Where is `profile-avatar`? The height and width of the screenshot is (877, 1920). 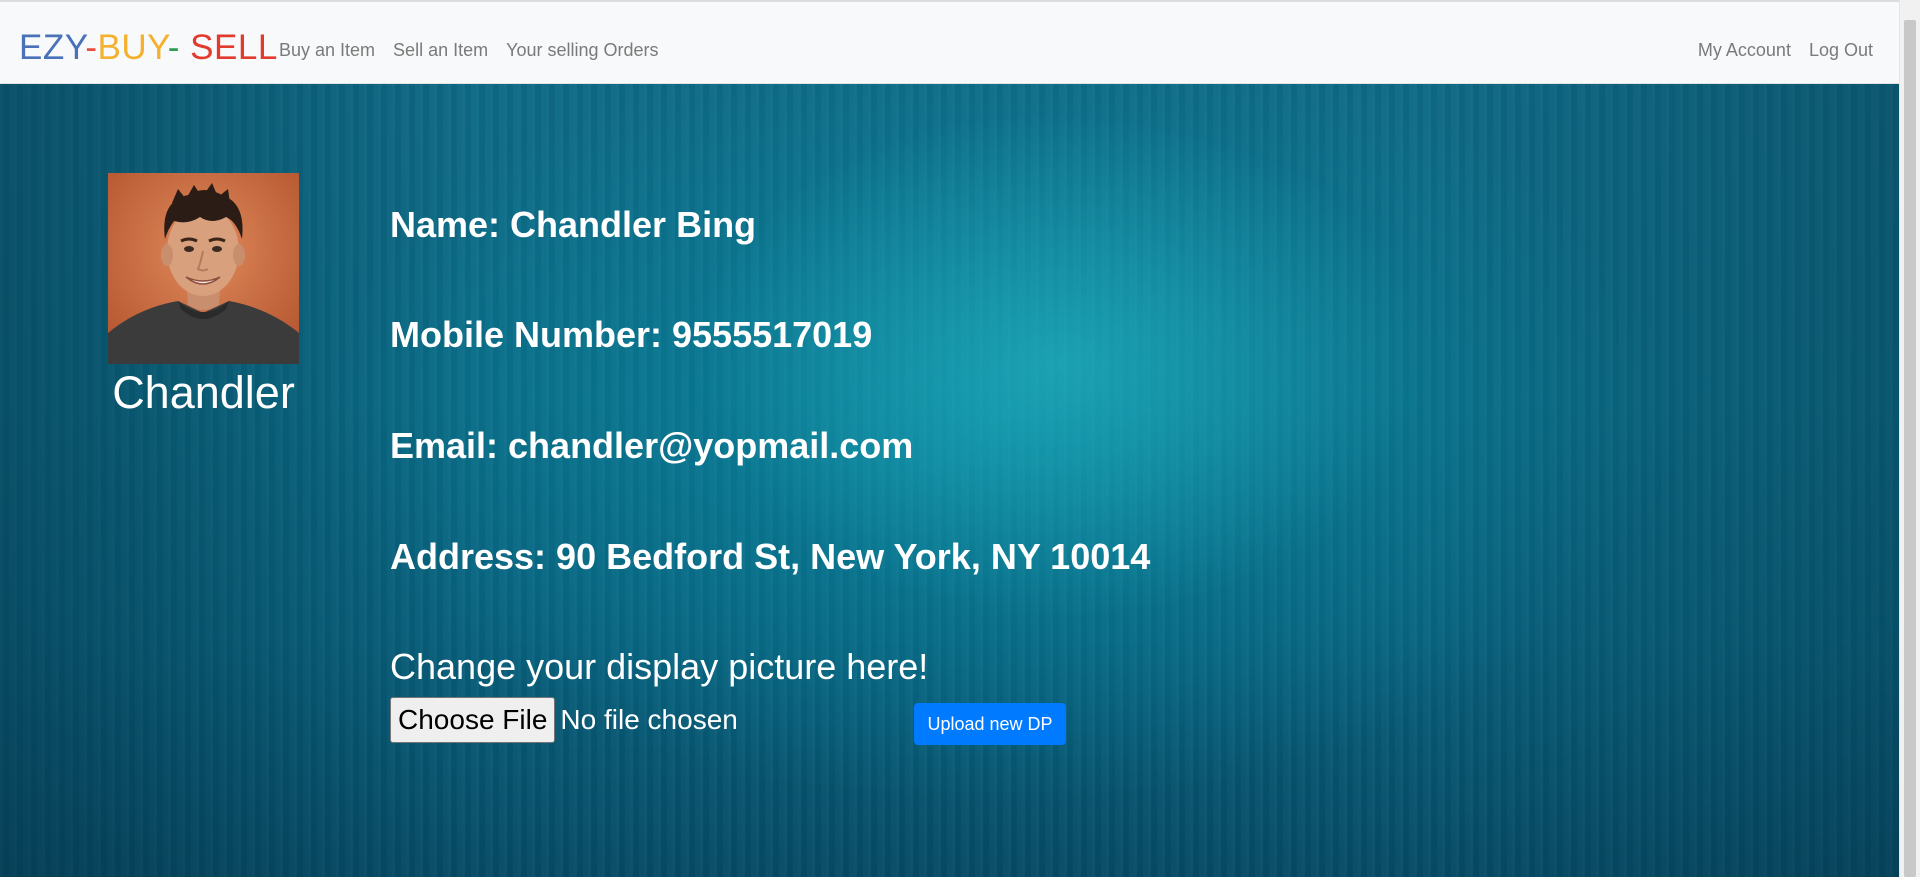 profile-avatar is located at coordinates (203, 268).